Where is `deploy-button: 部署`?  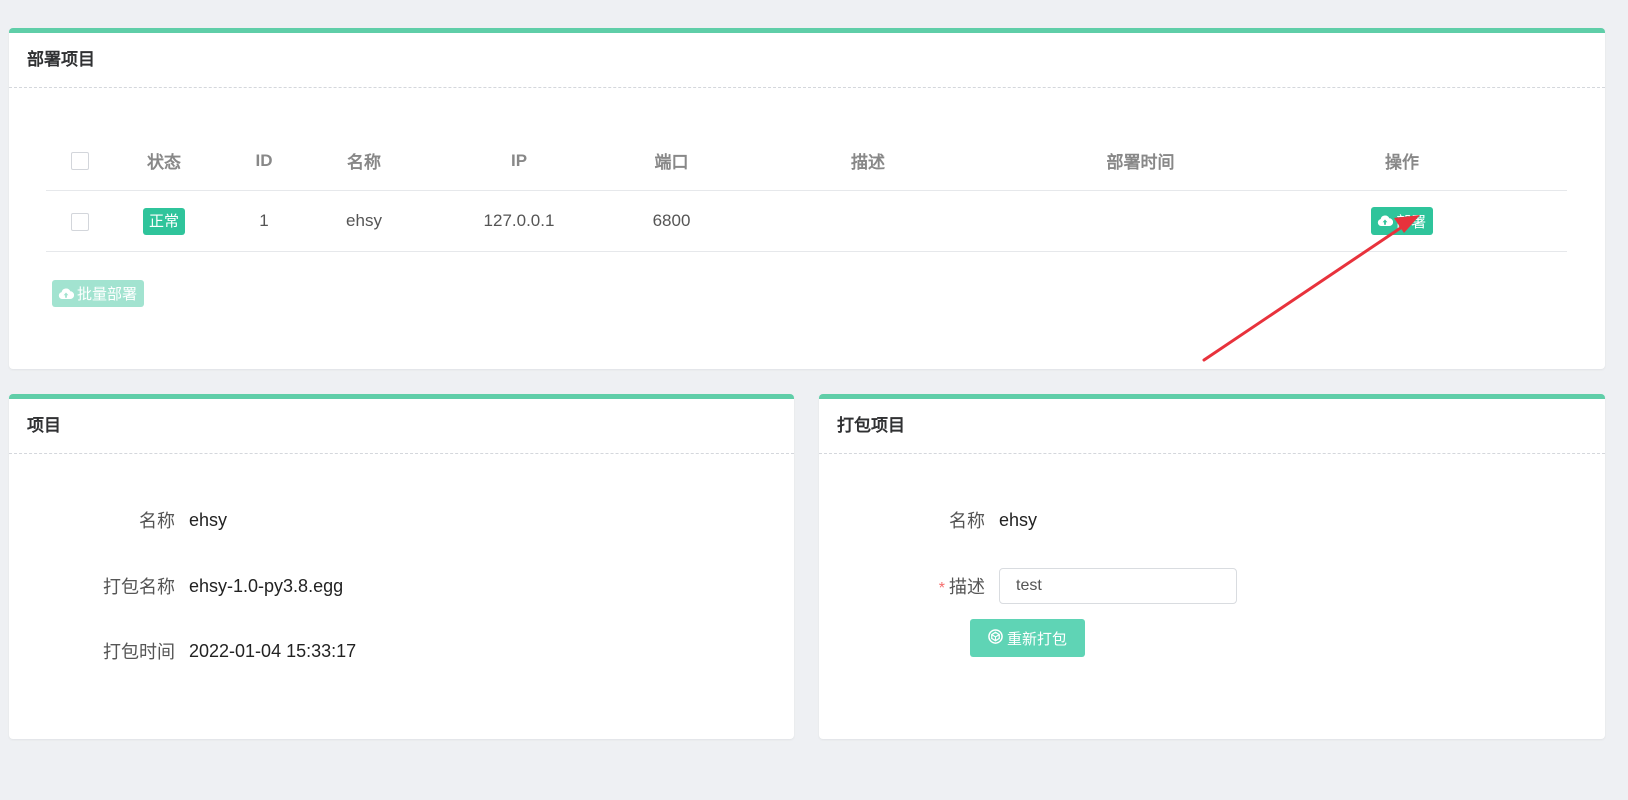 deploy-button: 部署 is located at coordinates (1401, 221).